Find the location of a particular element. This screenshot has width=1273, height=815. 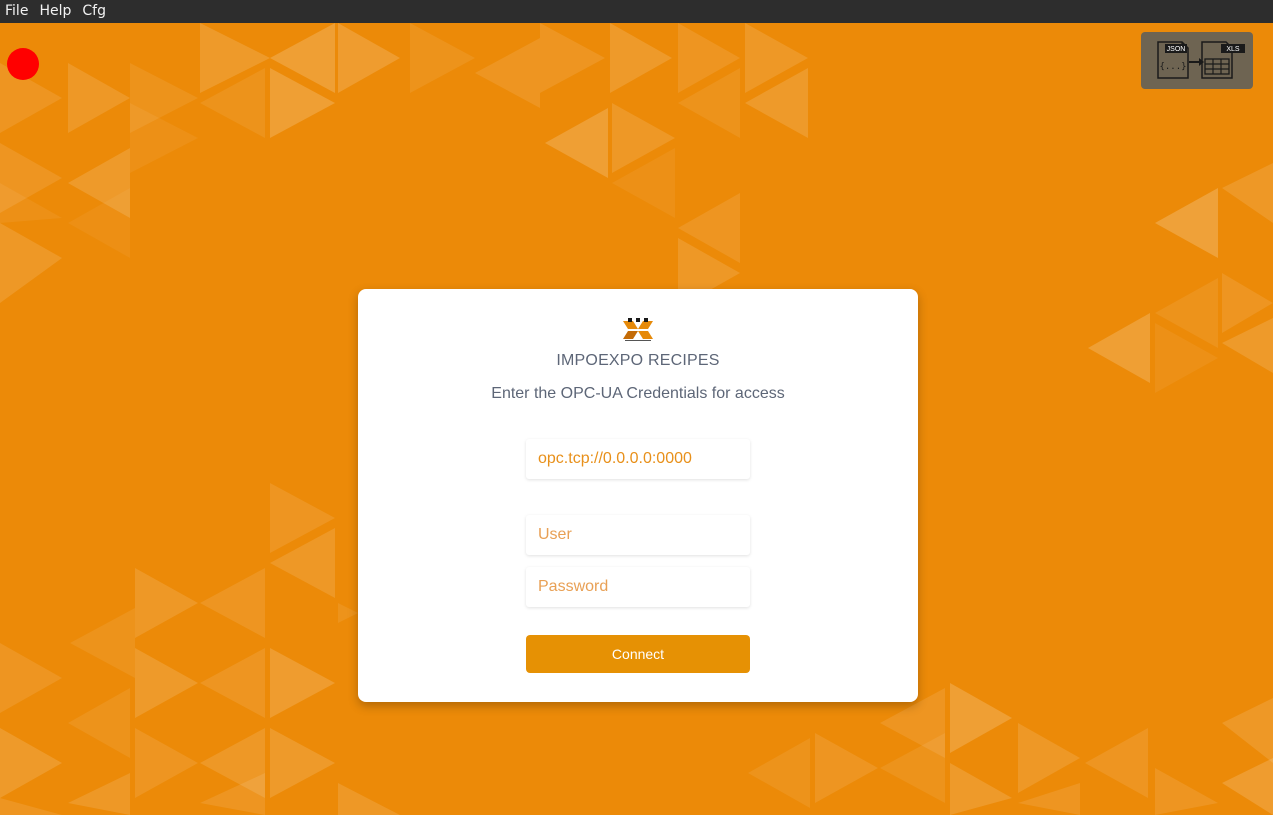

connect-button: Connect is located at coordinates (638, 654).